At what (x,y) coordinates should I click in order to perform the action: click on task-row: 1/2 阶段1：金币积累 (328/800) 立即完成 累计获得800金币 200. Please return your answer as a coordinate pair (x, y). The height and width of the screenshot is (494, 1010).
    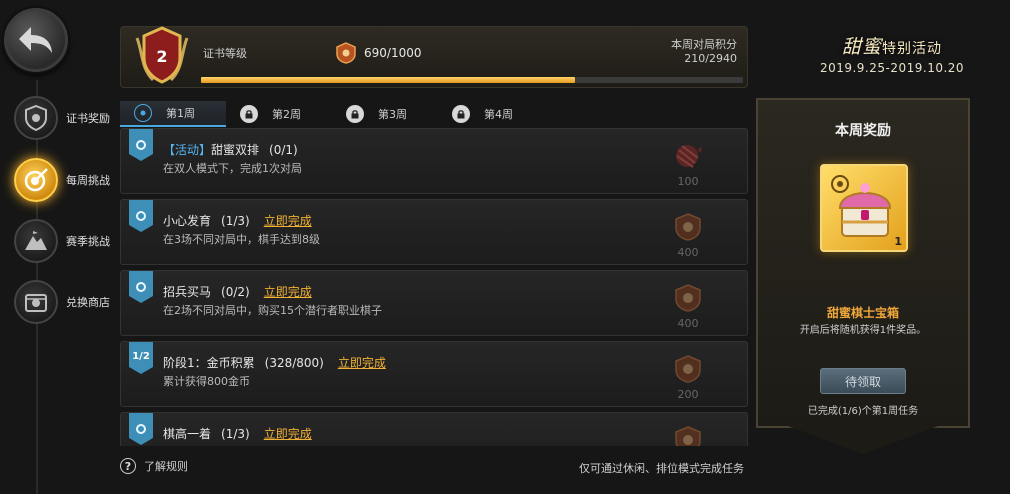
    Looking at the image, I should click on (434, 374).